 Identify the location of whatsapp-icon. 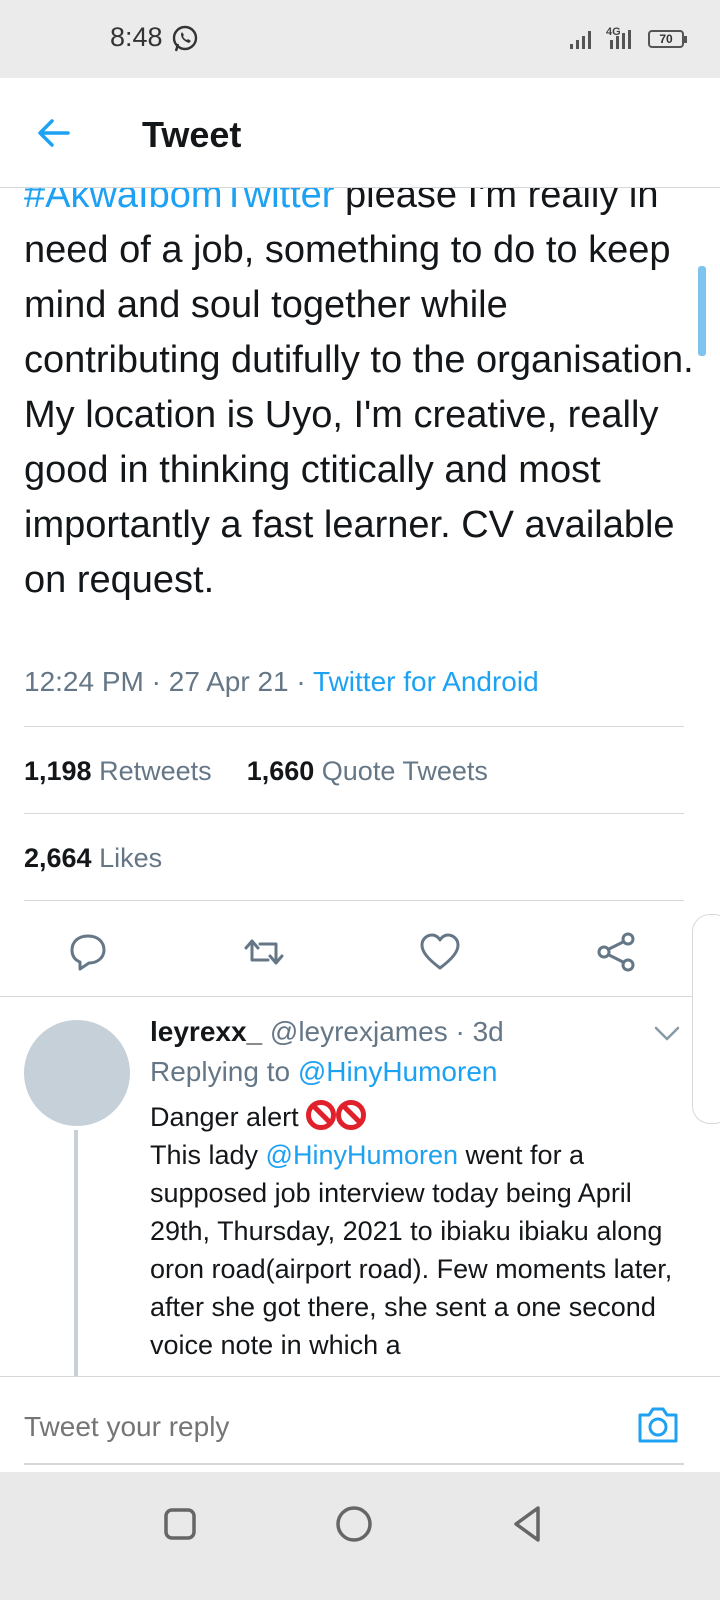
(185, 38).